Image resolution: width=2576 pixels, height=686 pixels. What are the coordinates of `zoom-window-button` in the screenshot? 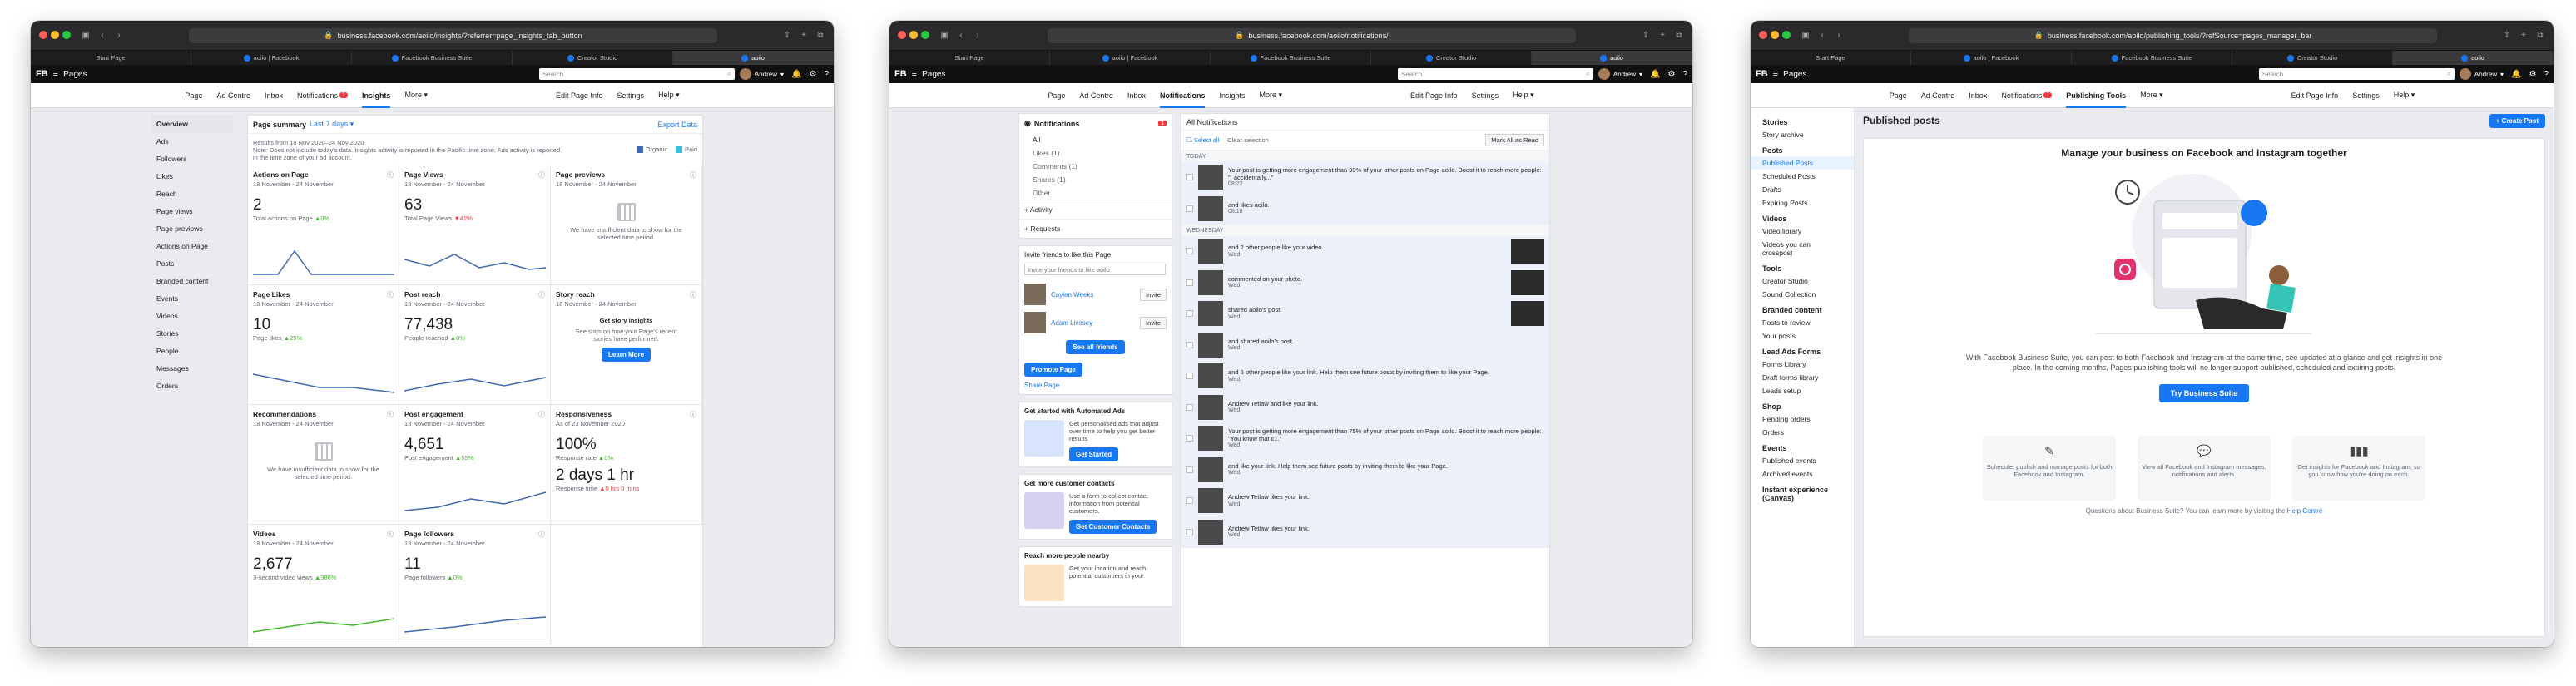 It's located at (925, 34).